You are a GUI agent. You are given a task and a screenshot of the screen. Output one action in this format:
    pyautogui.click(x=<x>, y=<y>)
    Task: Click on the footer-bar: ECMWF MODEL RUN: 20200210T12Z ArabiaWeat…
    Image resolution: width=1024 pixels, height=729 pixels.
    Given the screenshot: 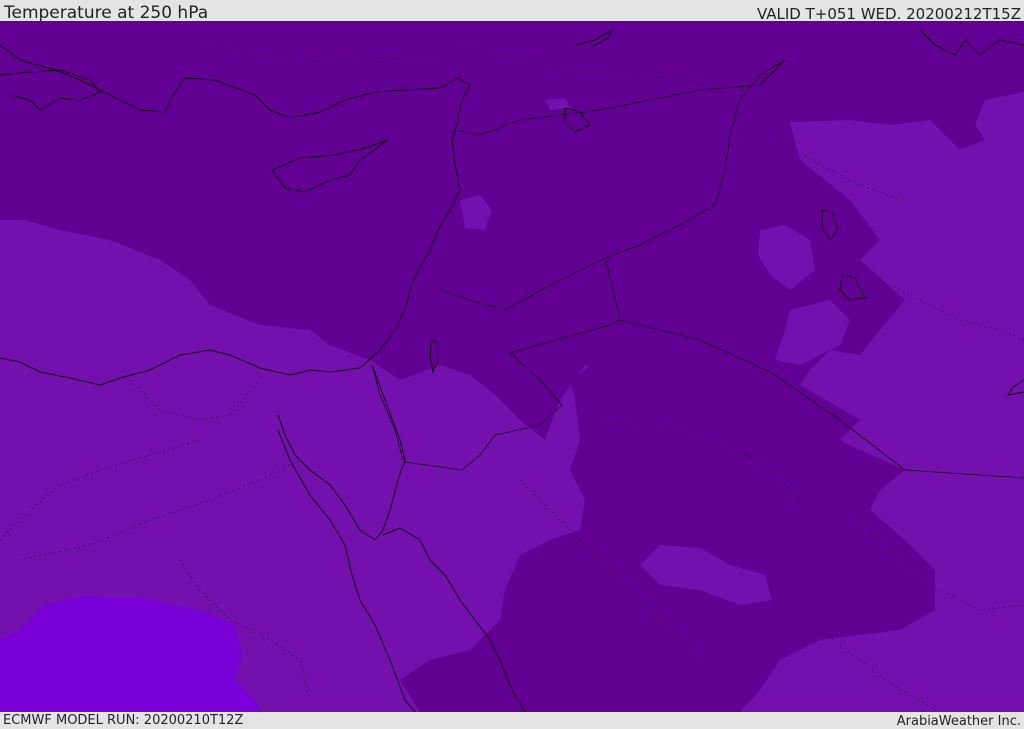 What is the action you would take?
    pyautogui.click(x=512, y=720)
    